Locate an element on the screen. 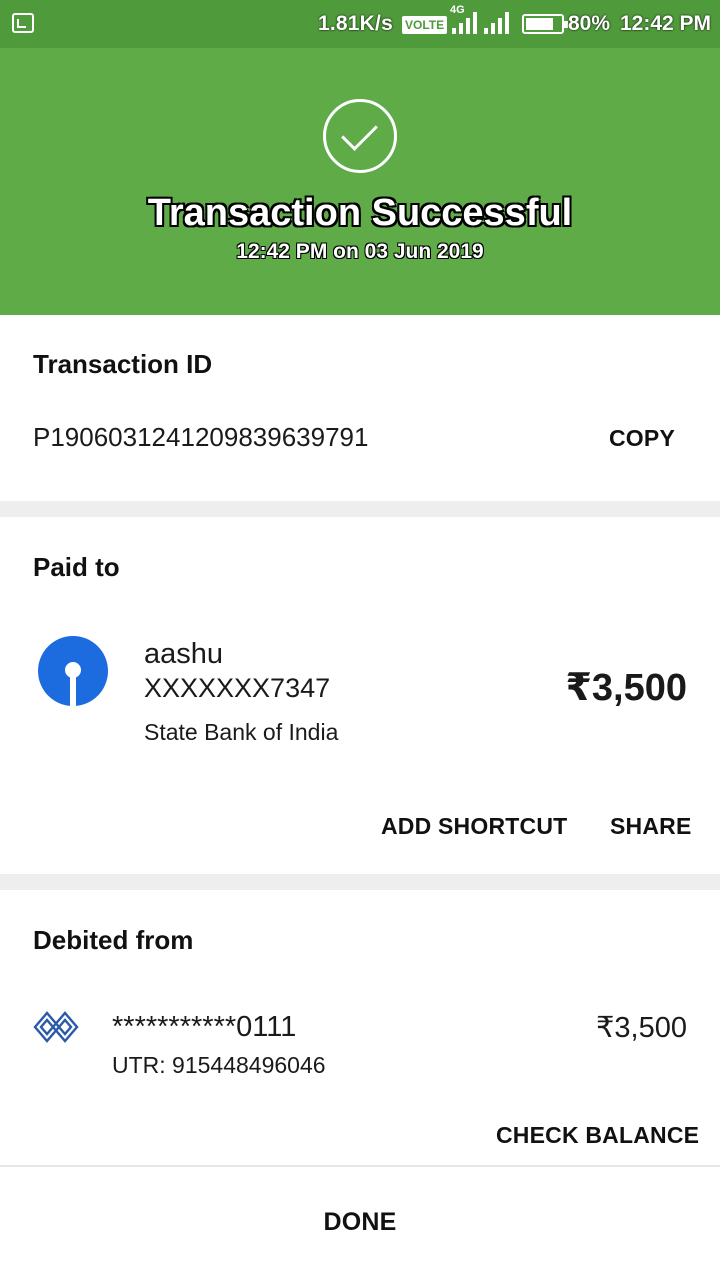  volte-badge: VOLTE is located at coordinates (425, 25).